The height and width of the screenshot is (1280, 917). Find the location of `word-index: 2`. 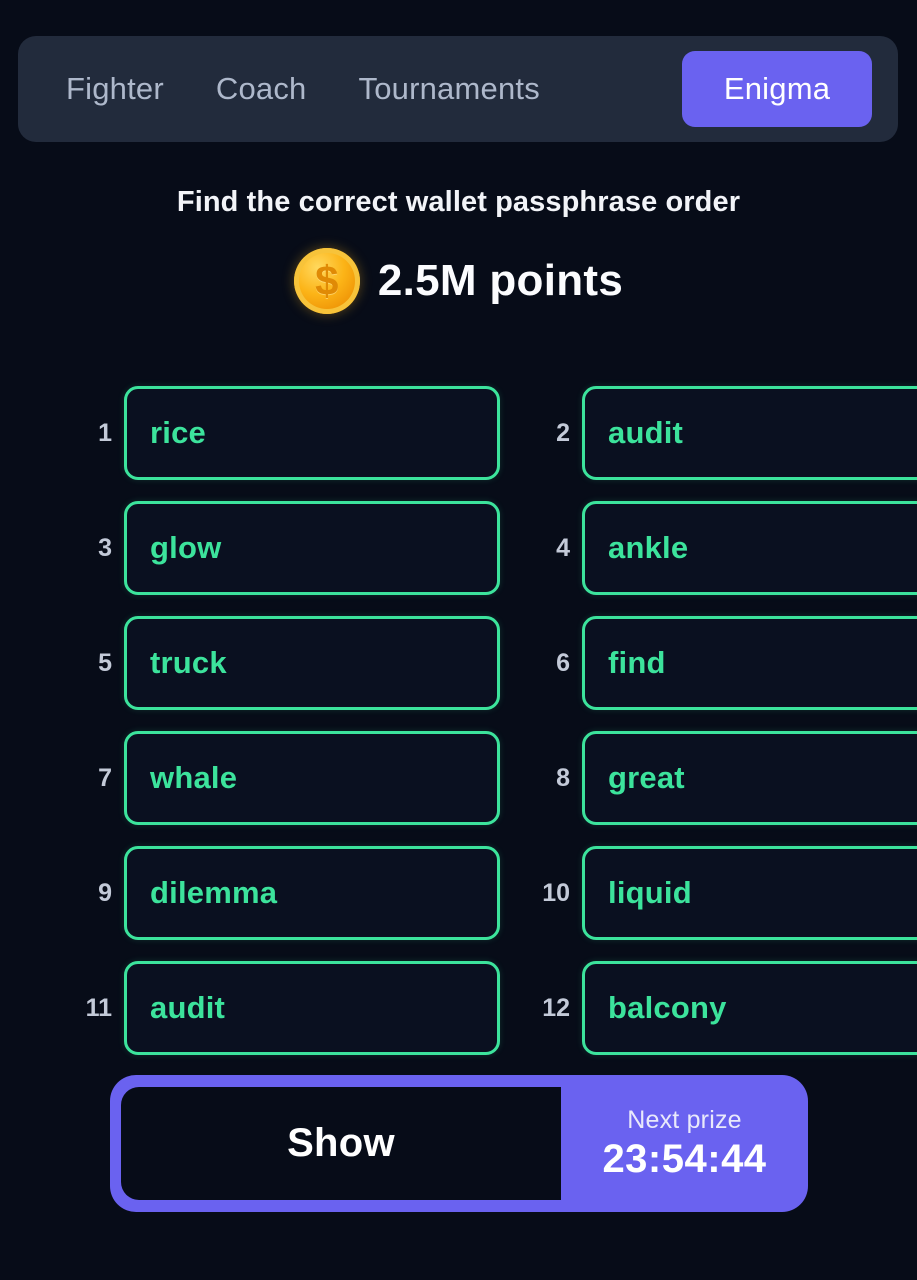

word-index: 2 is located at coordinates (563, 432).